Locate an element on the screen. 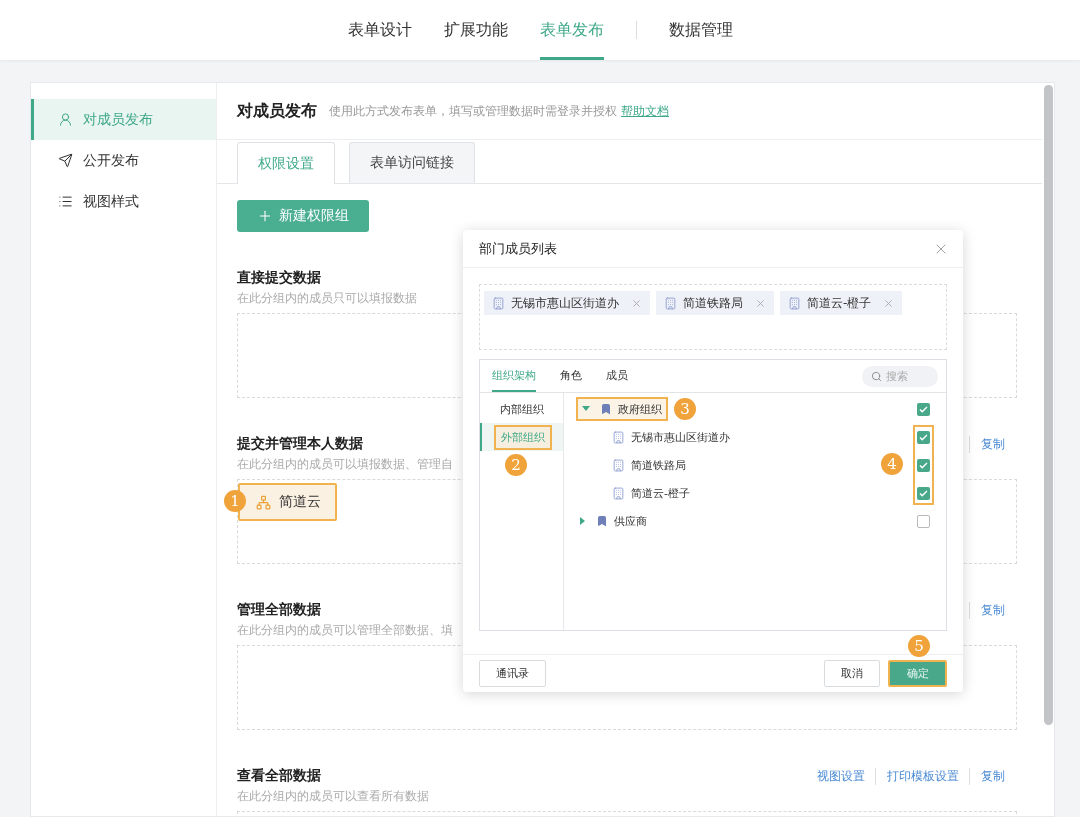 This screenshot has width=1080, height=817. sidebar-item: 公开发布 is located at coordinates (123, 160).